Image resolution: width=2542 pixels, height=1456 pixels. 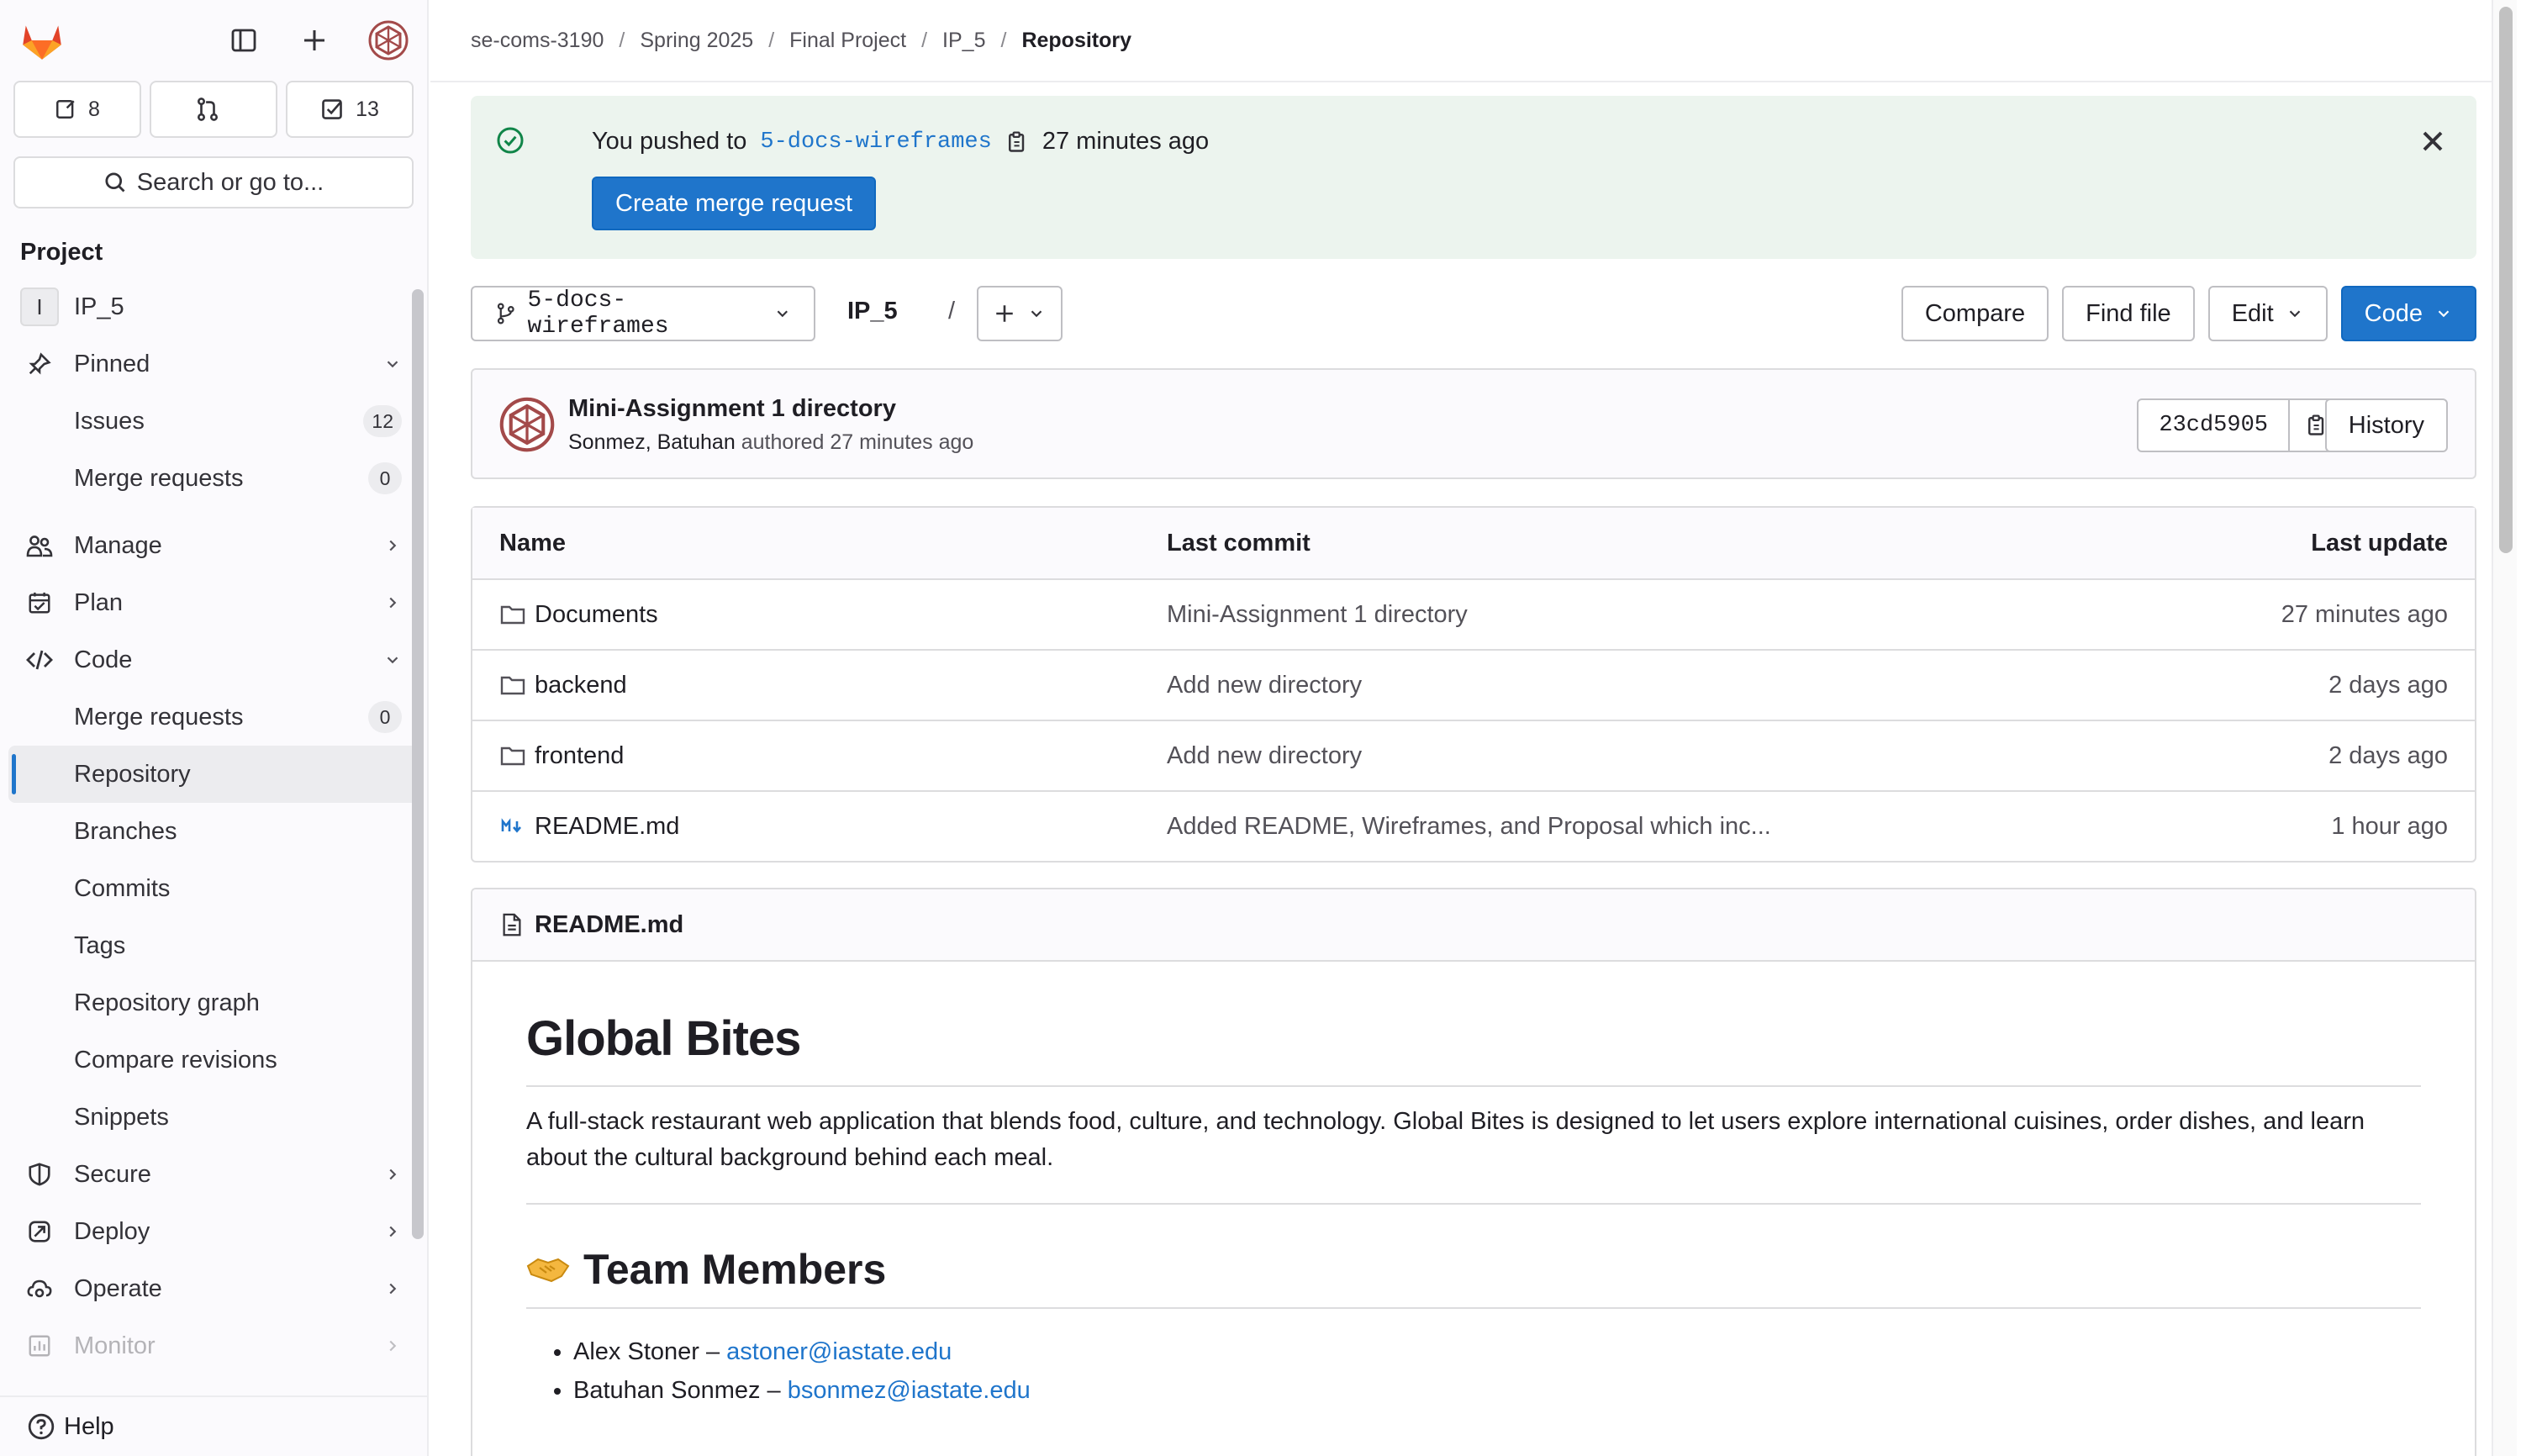 I want to click on copy-icon, so click(x=1017, y=142).